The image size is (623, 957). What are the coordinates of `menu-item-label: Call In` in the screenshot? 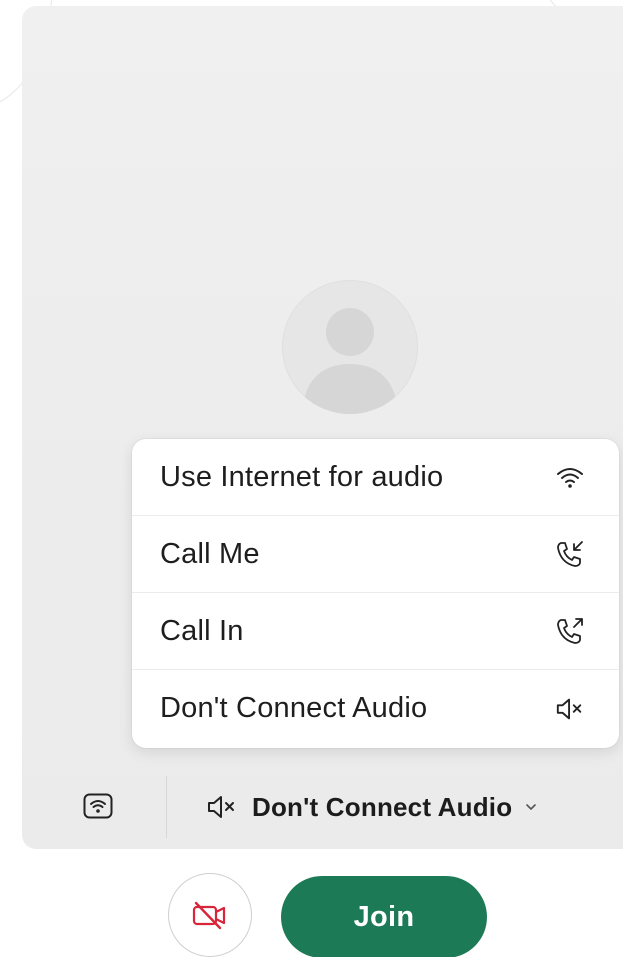 It's located at (202, 630).